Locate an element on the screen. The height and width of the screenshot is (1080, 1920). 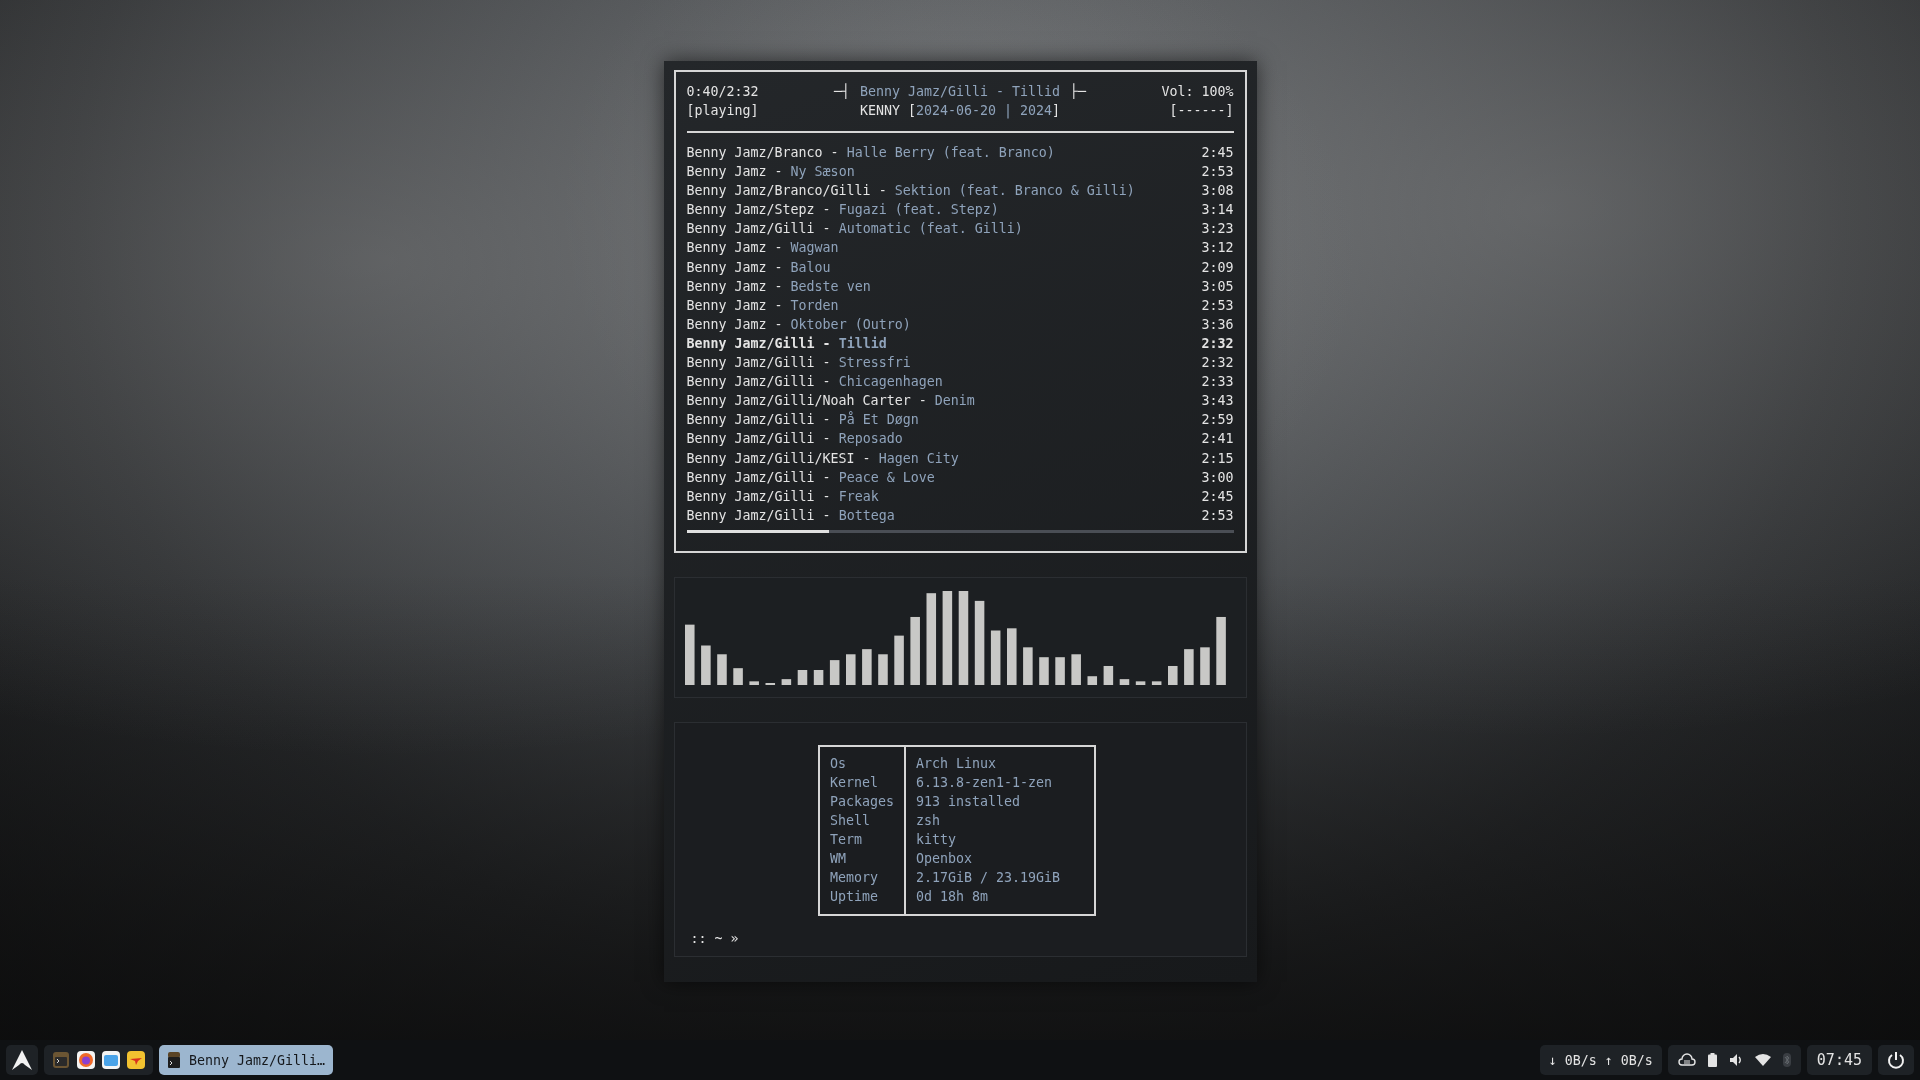
playlist-track: Benny Jamz/Gilli - Reposado 2:41 is located at coordinates (960, 439).